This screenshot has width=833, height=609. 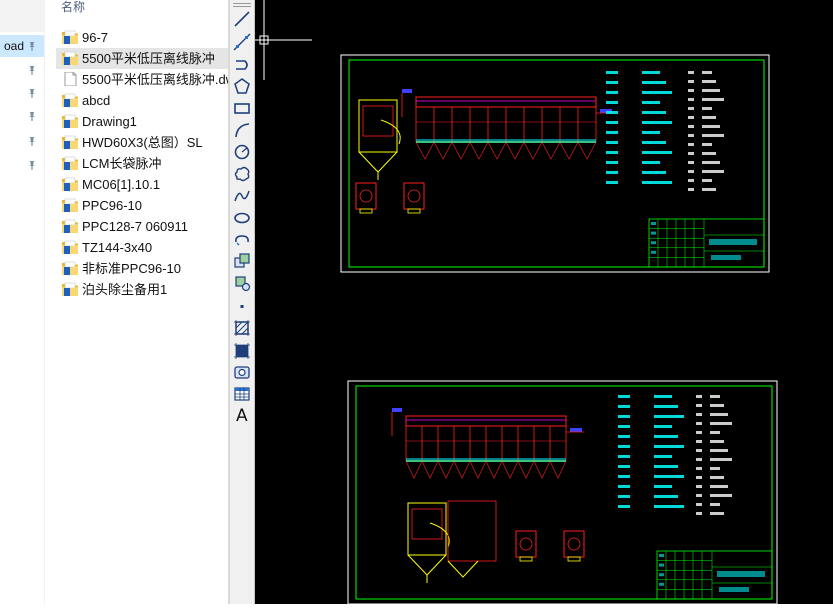 I want to click on file-name: 非标准PPC96-10, so click(x=131, y=268).